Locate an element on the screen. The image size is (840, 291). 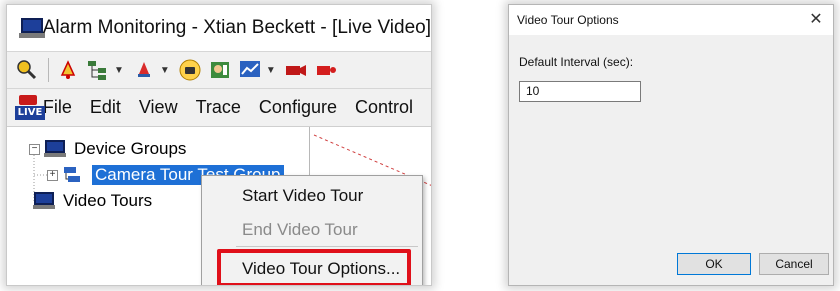
search-icon is located at coordinates (27, 70).